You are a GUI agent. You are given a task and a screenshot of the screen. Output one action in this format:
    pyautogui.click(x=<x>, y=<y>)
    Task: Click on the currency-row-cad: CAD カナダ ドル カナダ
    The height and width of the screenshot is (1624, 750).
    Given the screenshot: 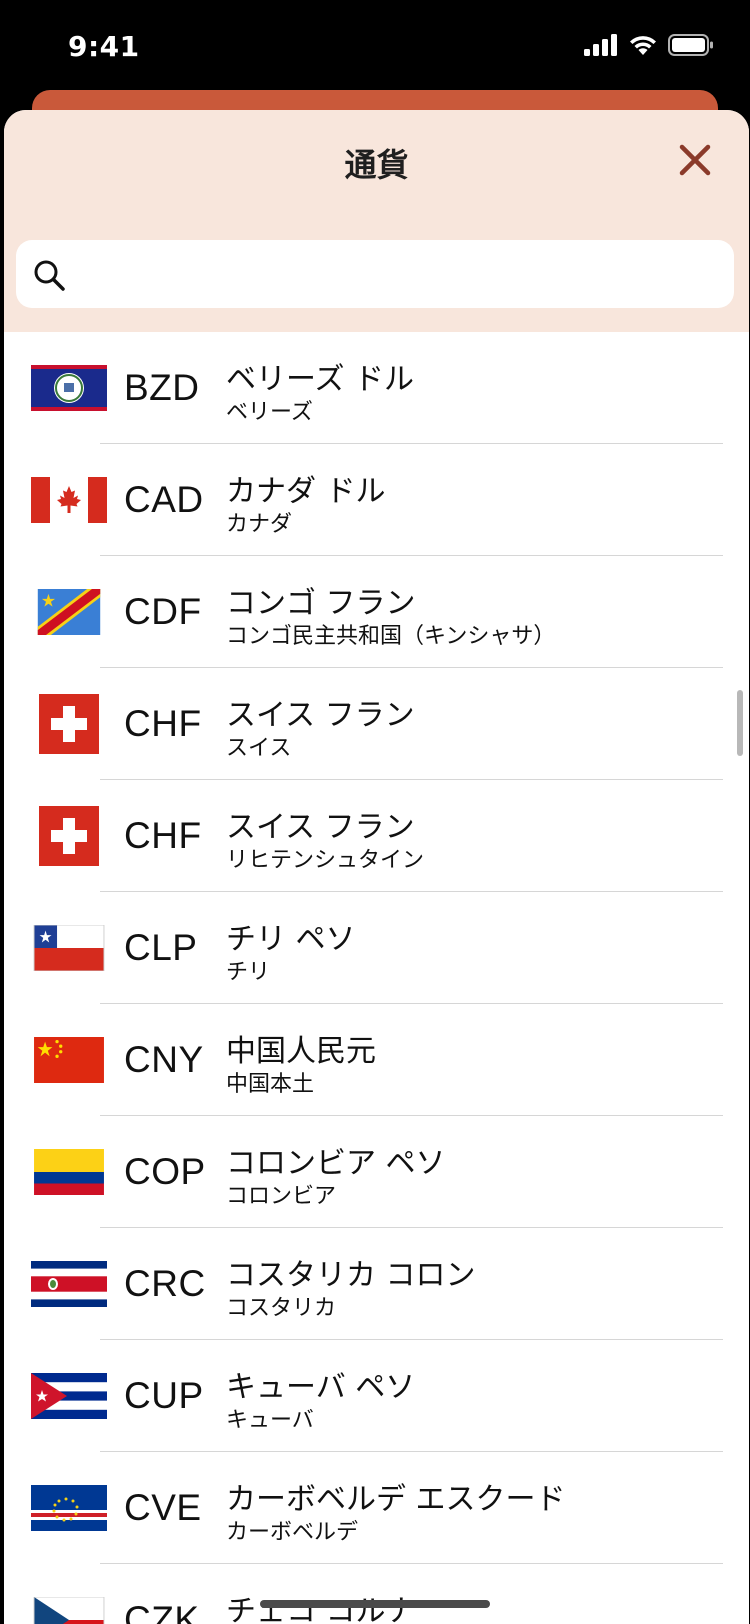 What is the action you would take?
    pyautogui.click(x=376, y=500)
    